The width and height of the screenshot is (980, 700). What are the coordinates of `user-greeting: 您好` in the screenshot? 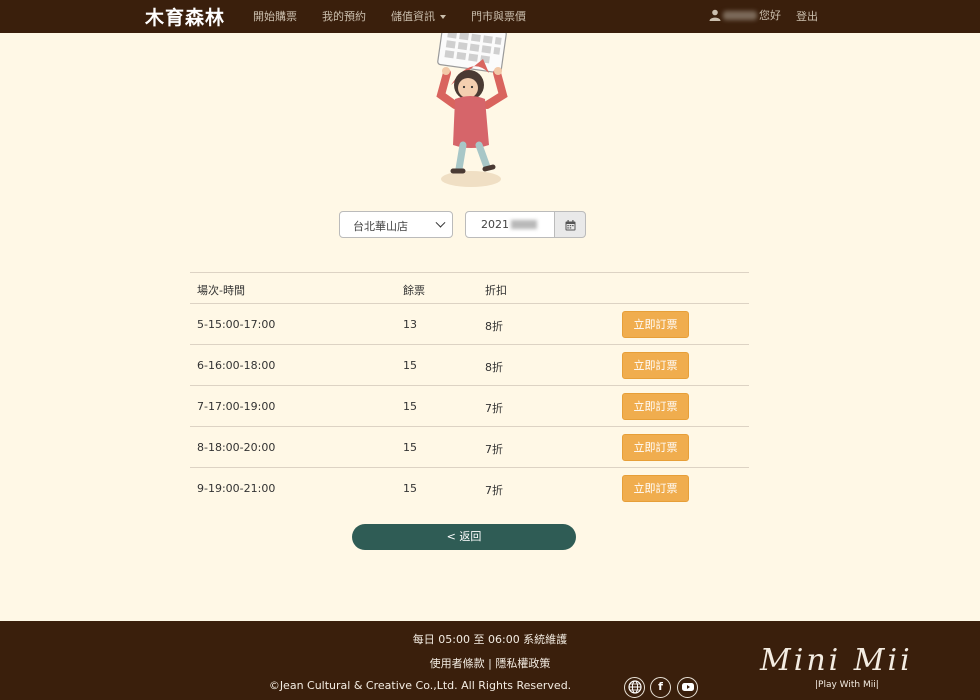 It's located at (745, 15).